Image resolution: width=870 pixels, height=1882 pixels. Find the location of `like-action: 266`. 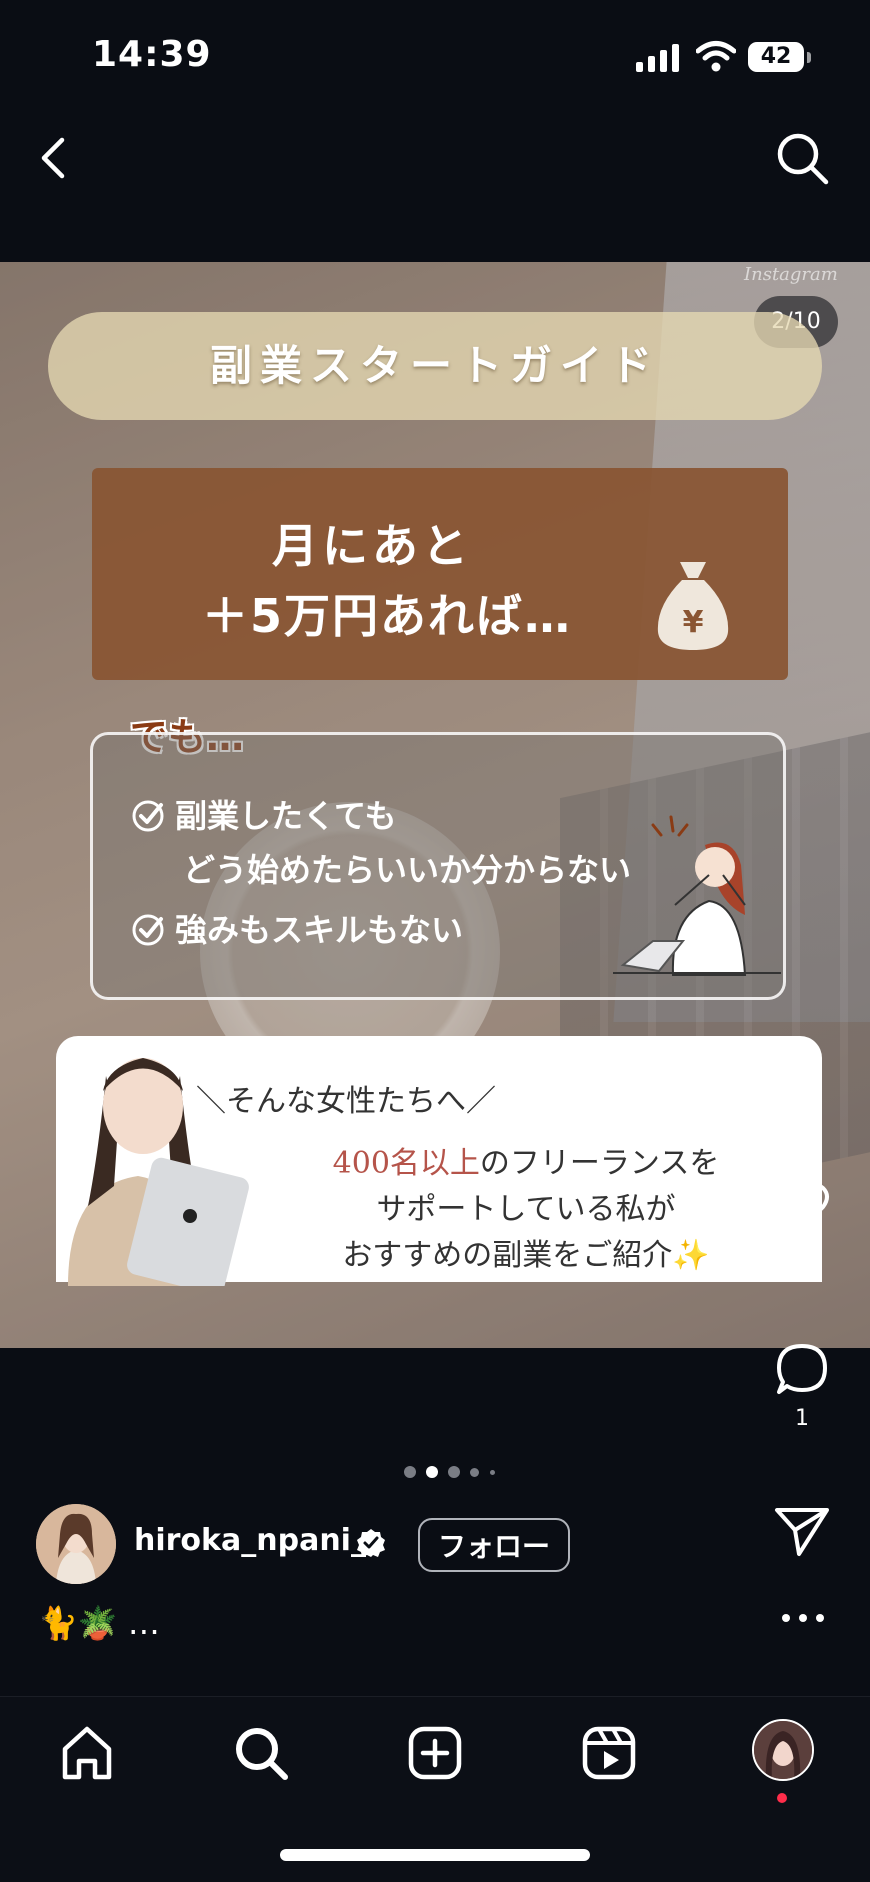

like-action: 266 is located at coordinates (802, 1223).